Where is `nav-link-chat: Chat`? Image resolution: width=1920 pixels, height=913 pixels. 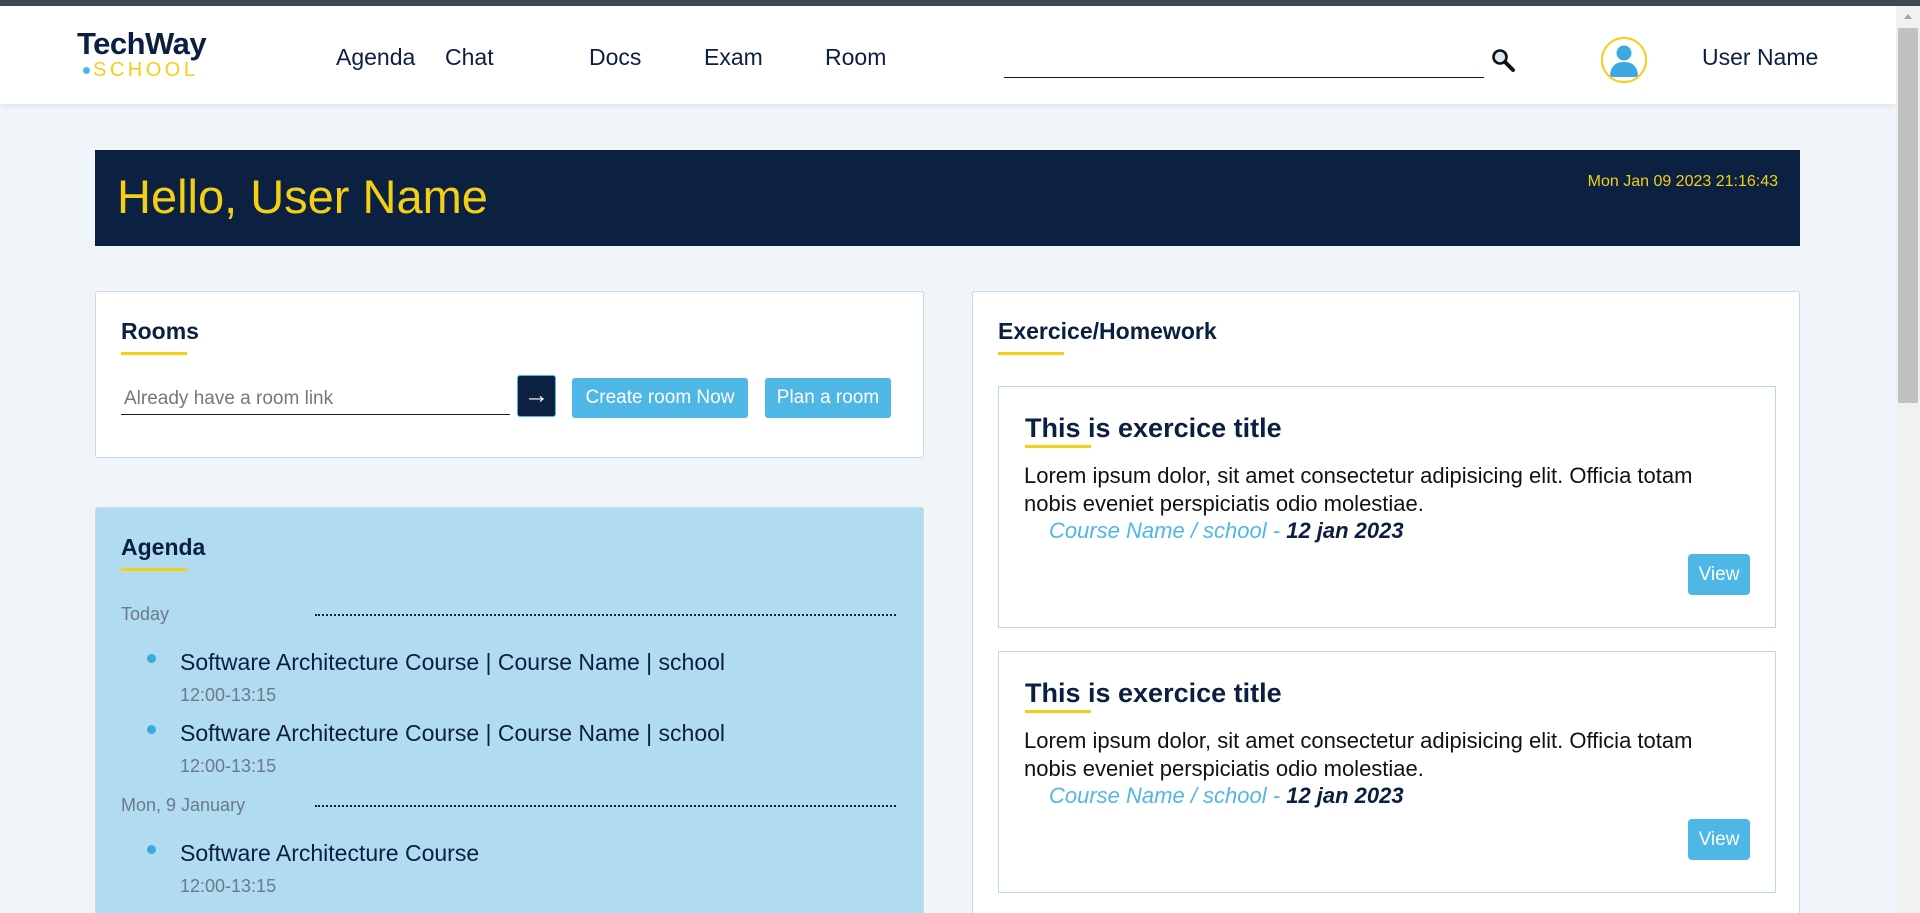 nav-link-chat: Chat is located at coordinates (469, 57).